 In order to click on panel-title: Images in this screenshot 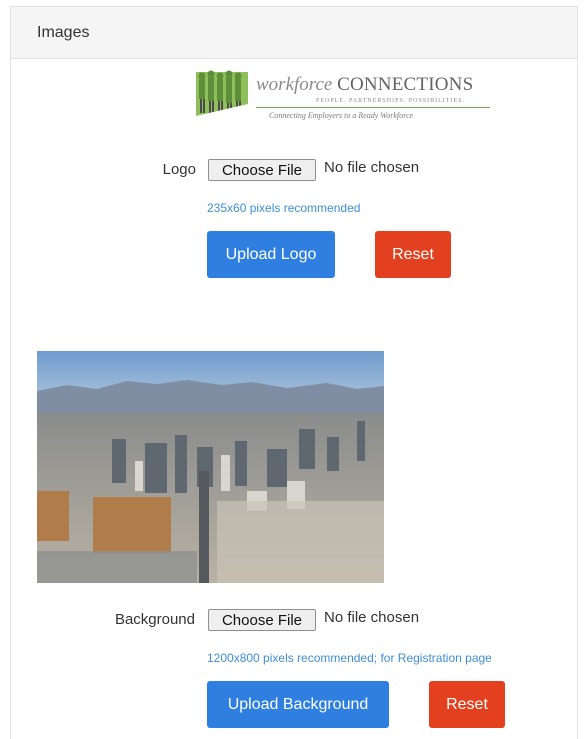, I will do `click(294, 33)`.